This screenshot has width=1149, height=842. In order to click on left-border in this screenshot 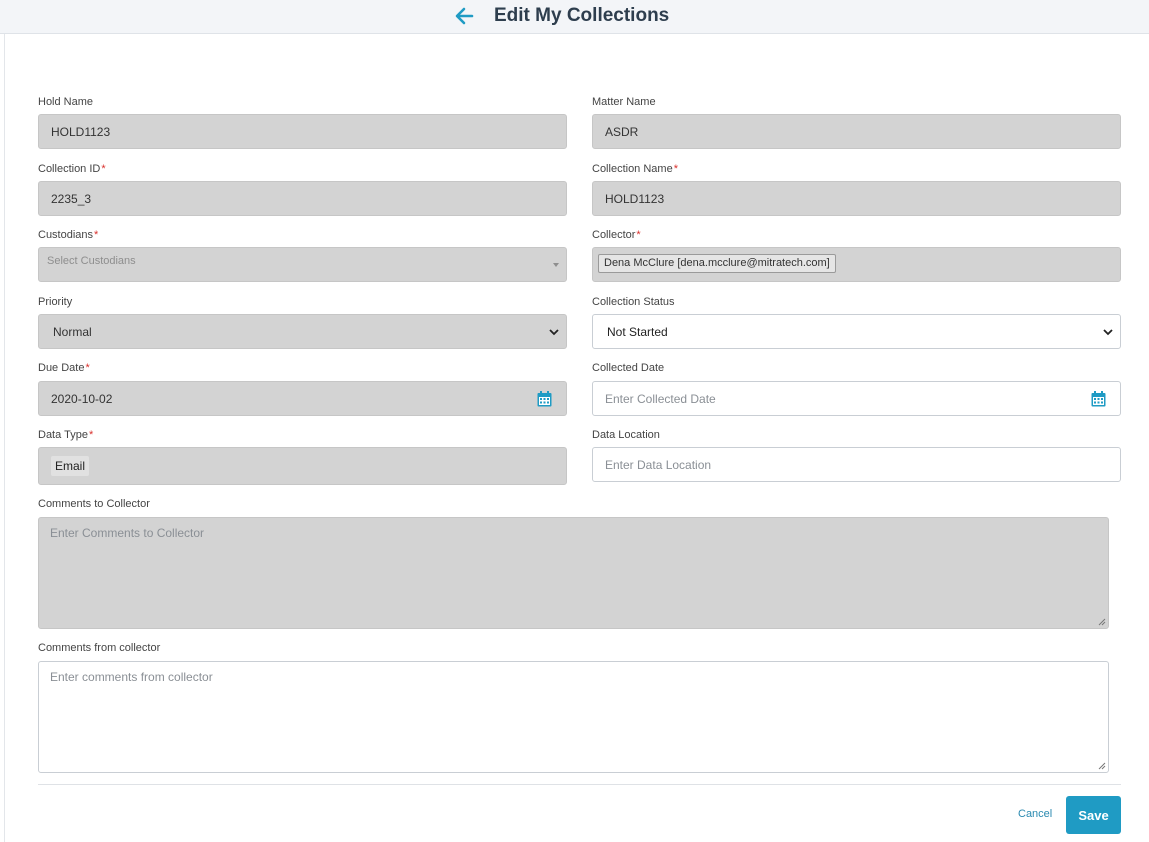, I will do `click(4, 438)`.